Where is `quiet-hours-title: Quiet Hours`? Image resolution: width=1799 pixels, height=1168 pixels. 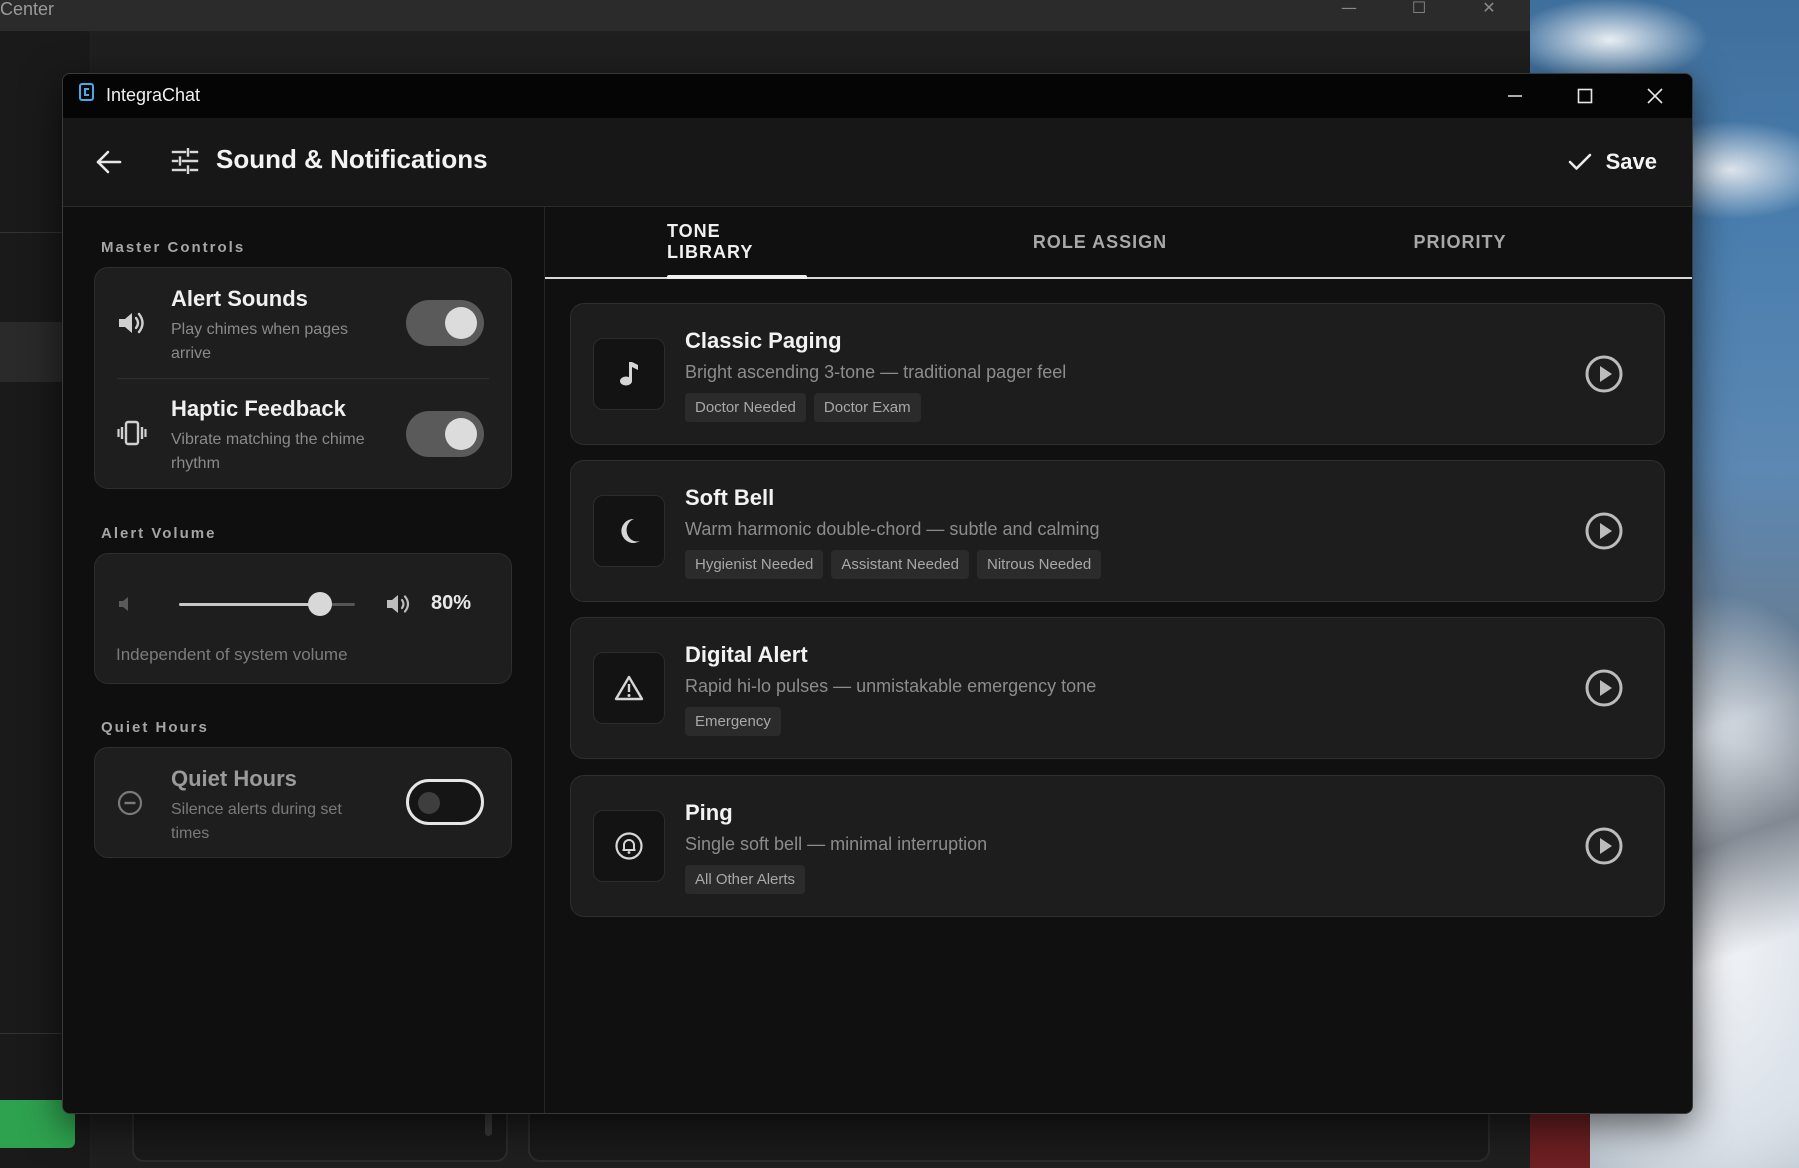
quiet-hours-title: Quiet Hours is located at coordinates (234, 778).